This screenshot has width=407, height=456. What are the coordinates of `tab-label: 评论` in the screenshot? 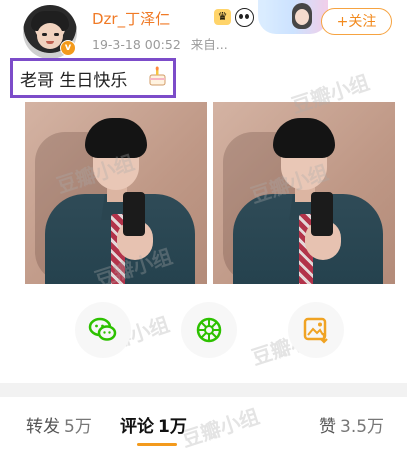 It's located at (137, 427).